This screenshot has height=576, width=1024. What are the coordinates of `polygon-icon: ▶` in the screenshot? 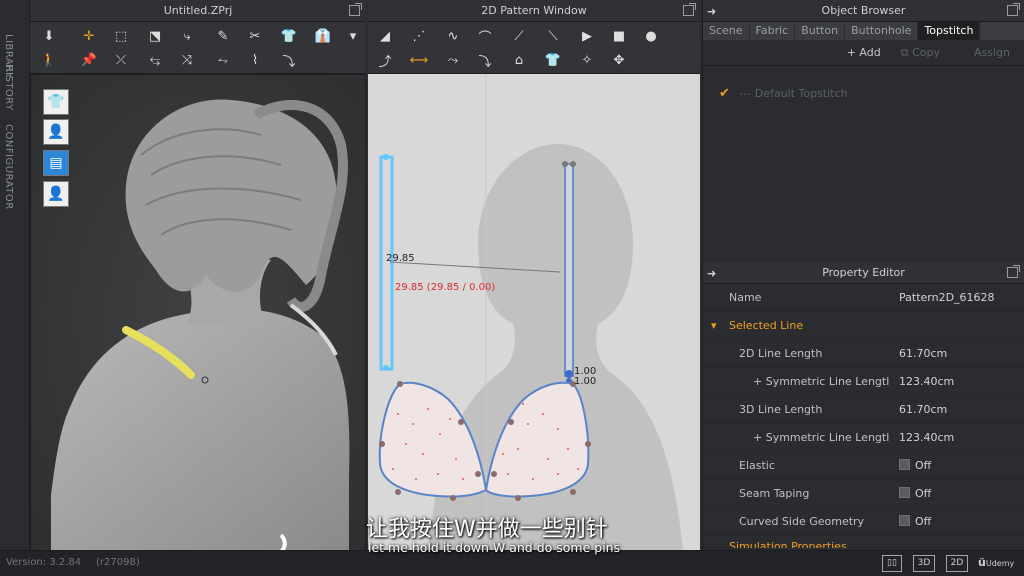 It's located at (587, 36).